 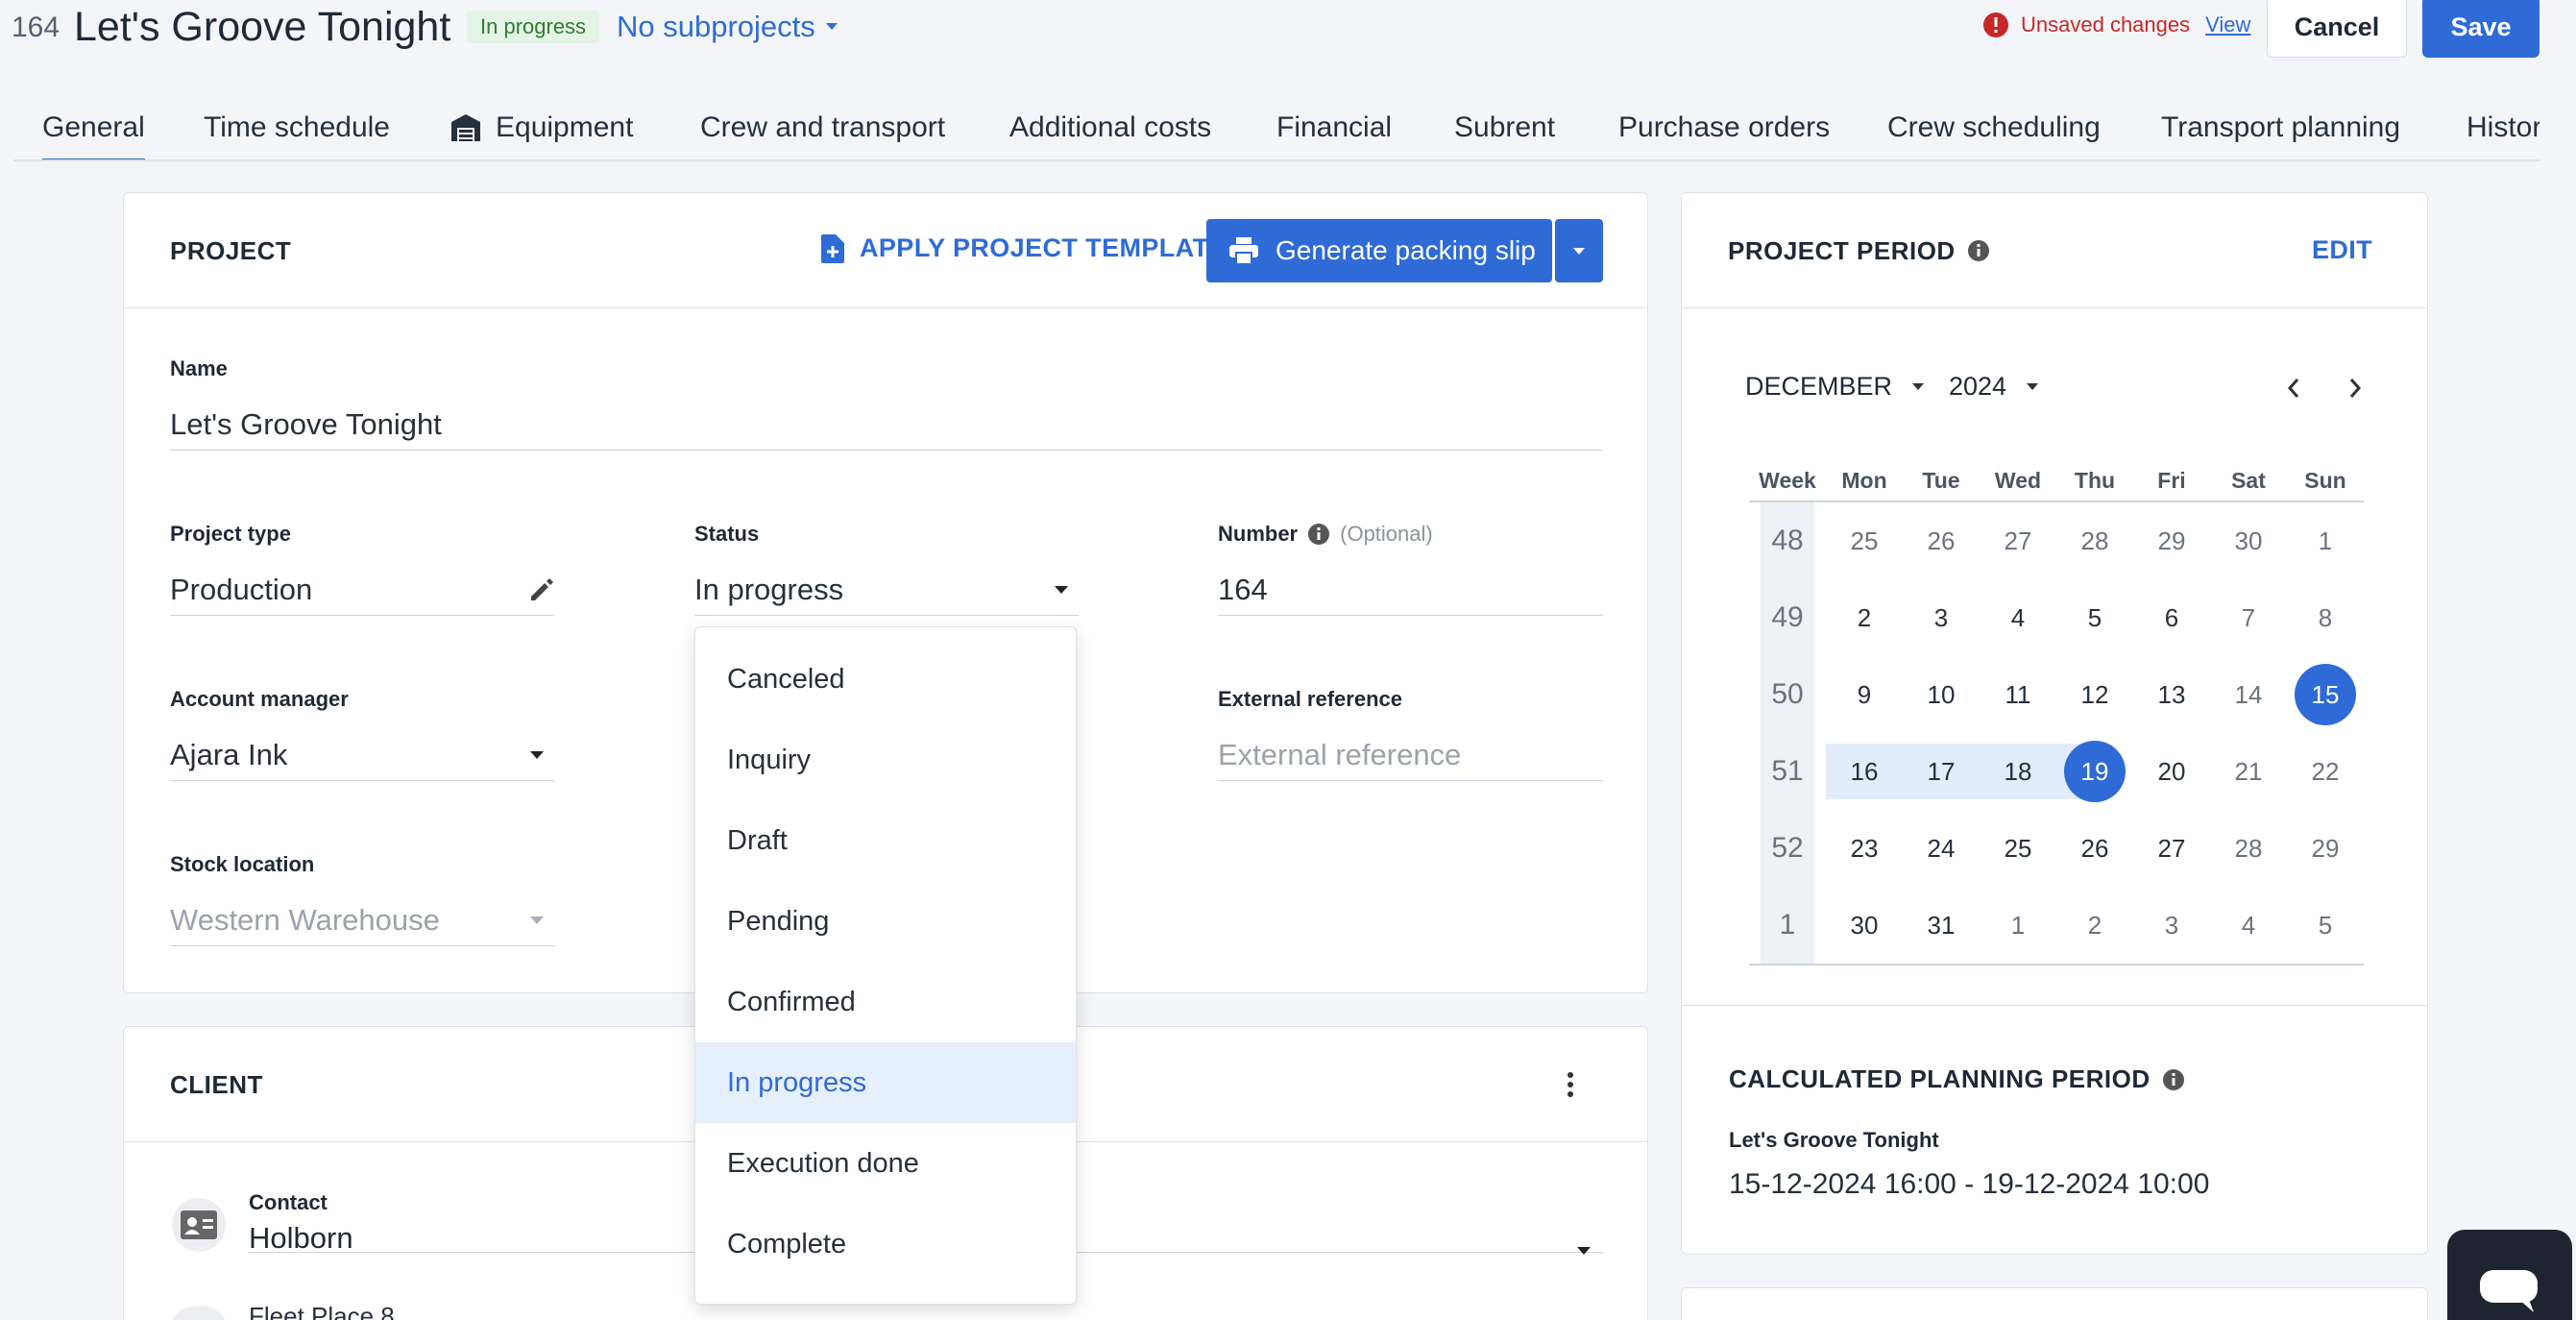 What do you see at coordinates (885, 1244) in the screenshot?
I see `status-option-complete: Complete` at bounding box center [885, 1244].